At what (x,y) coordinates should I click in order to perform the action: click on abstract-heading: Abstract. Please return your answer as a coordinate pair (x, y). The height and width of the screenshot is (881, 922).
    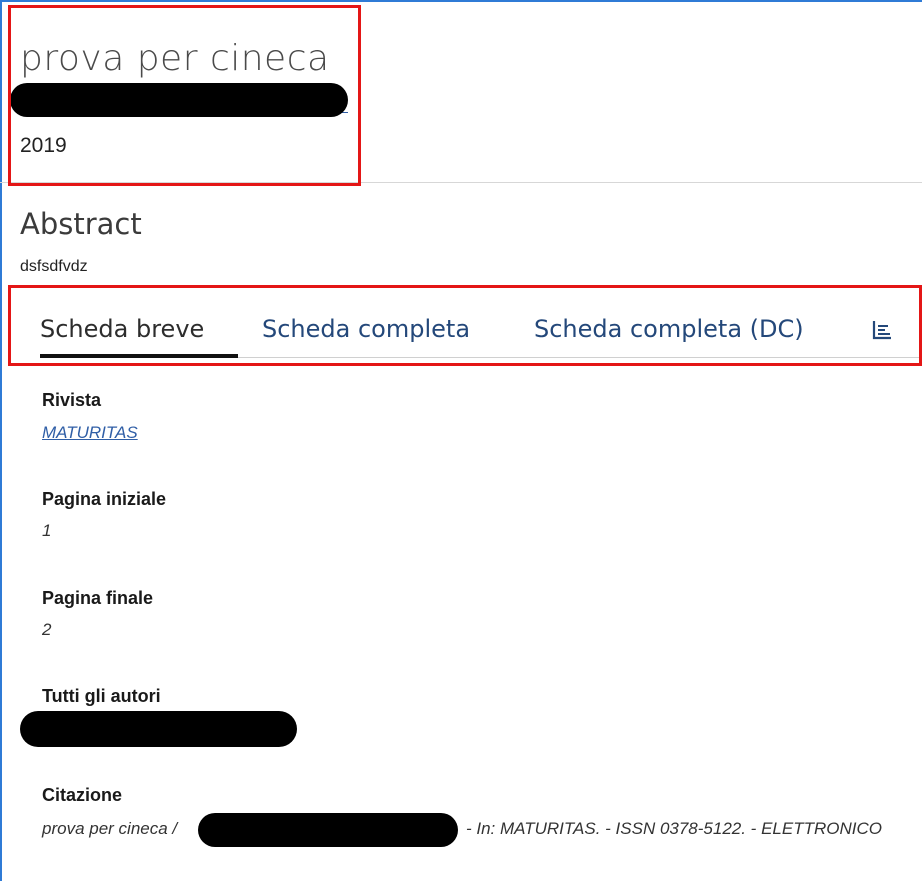
    Looking at the image, I should click on (81, 224).